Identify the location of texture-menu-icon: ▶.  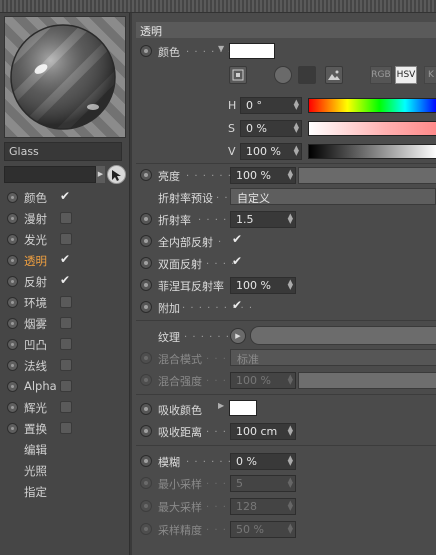
(238, 336).